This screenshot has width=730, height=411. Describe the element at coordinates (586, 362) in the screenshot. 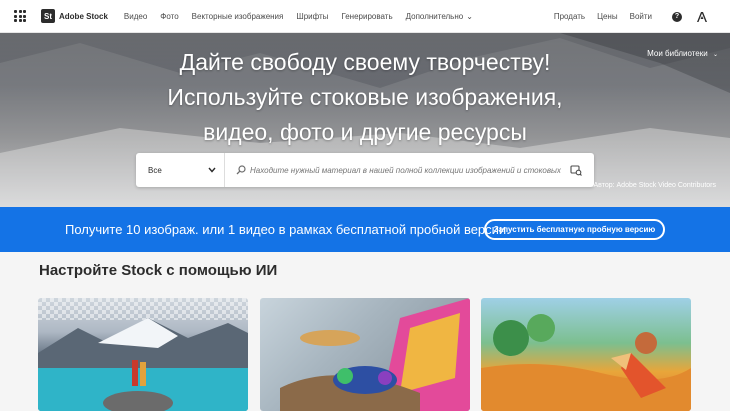

I see `painting-image` at that location.